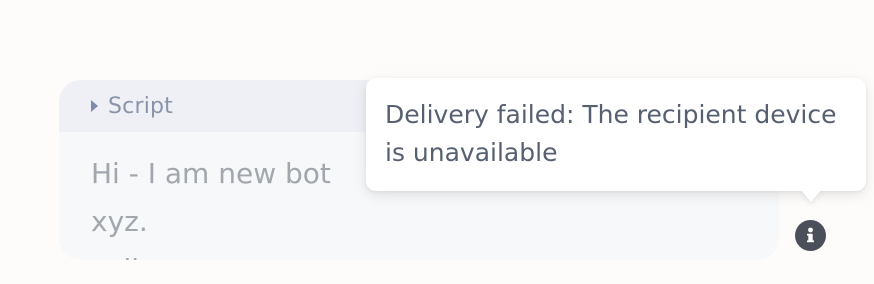 The height and width of the screenshot is (284, 874). Describe the element at coordinates (94, 106) in the screenshot. I see `caret-right-icon` at that location.